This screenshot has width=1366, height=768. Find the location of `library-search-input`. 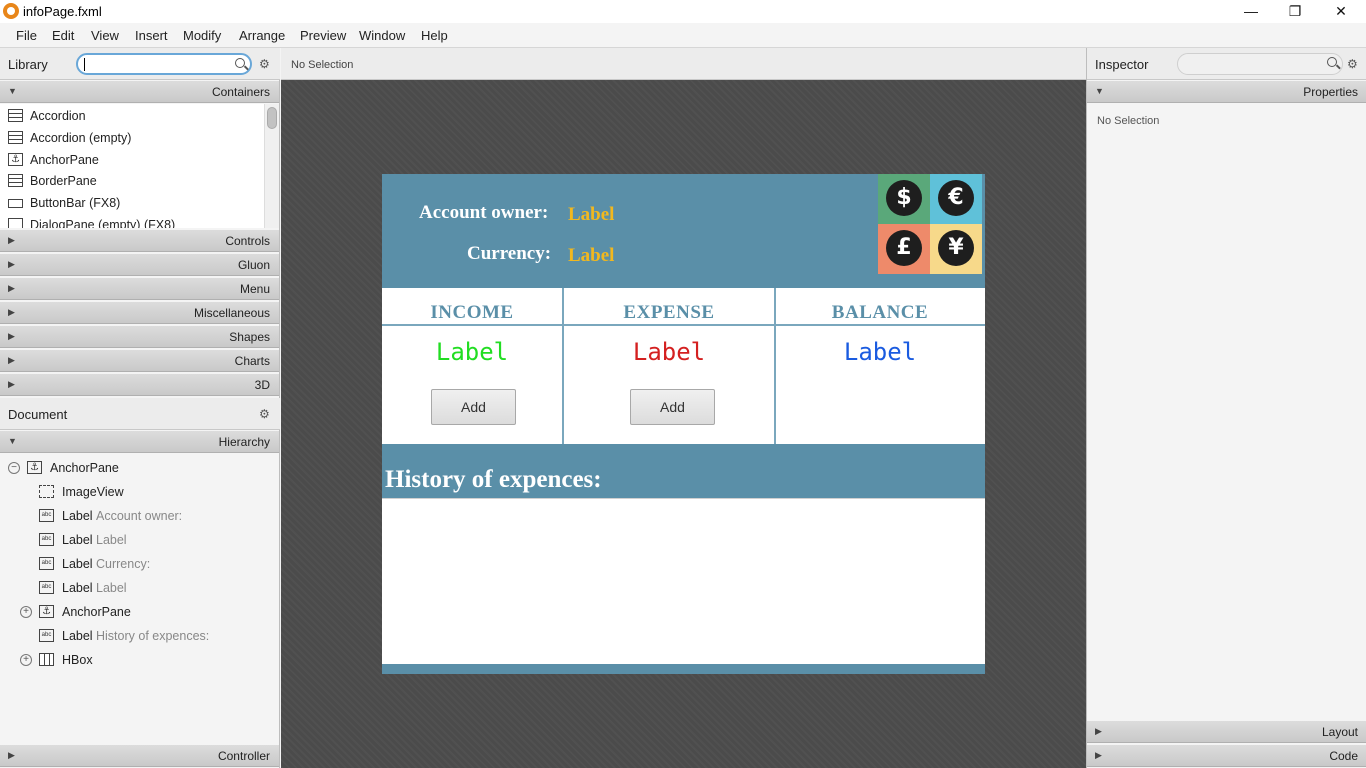

library-search-input is located at coordinates (164, 64).